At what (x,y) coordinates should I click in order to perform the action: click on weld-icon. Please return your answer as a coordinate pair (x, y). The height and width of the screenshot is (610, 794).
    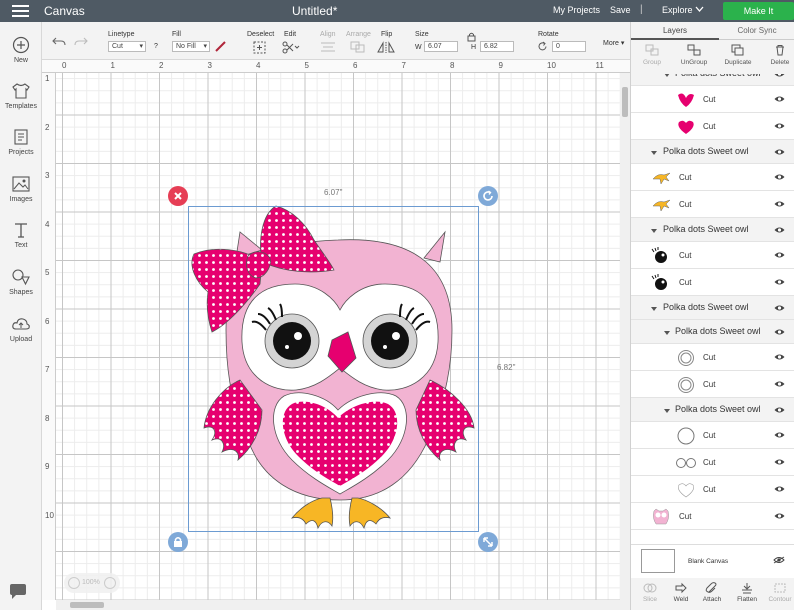
    Looking at the image, I should click on (681, 588).